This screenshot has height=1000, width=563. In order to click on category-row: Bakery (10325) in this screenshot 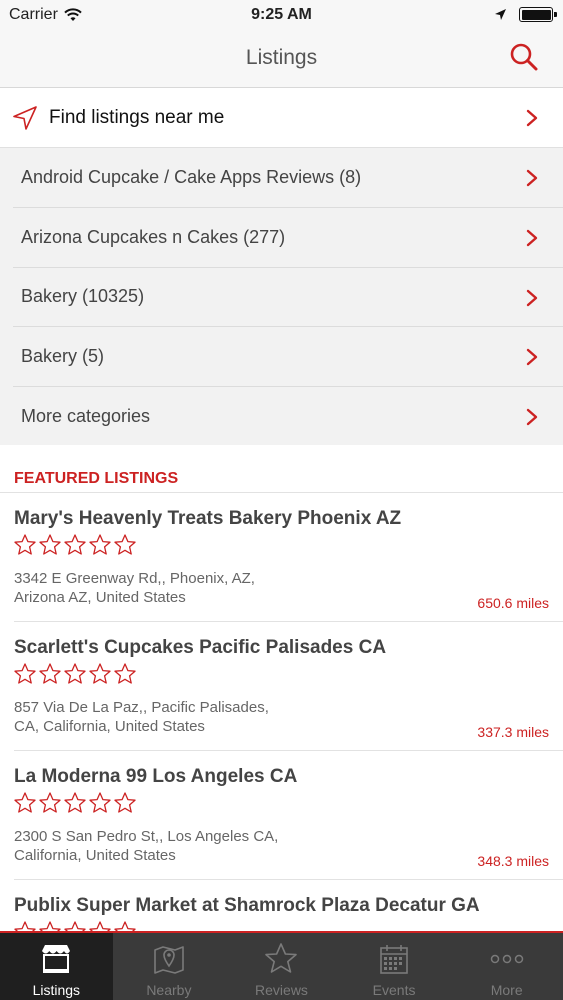, I will do `click(288, 298)`.